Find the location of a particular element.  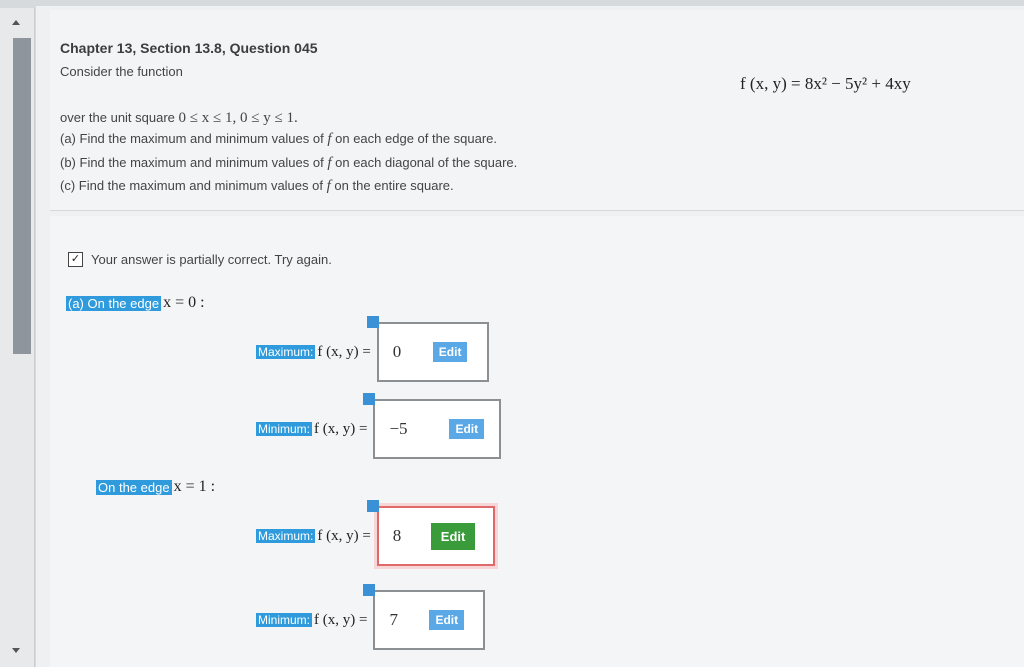

edge-x1-condition: x = 1 : is located at coordinates (194, 486).